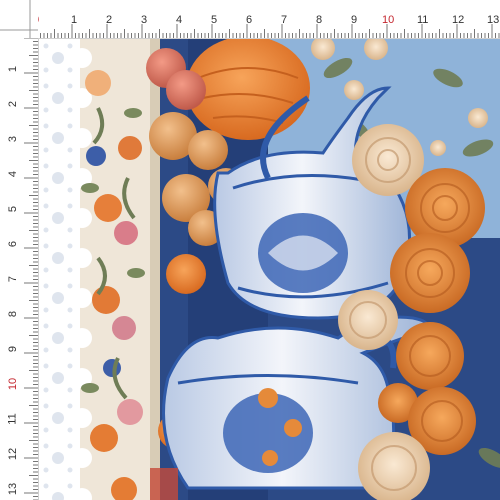 The height and width of the screenshot is (500, 500). Describe the element at coordinates (13, 314) in the screenshot. I see `ruler-left-label-8: 8` at that location.